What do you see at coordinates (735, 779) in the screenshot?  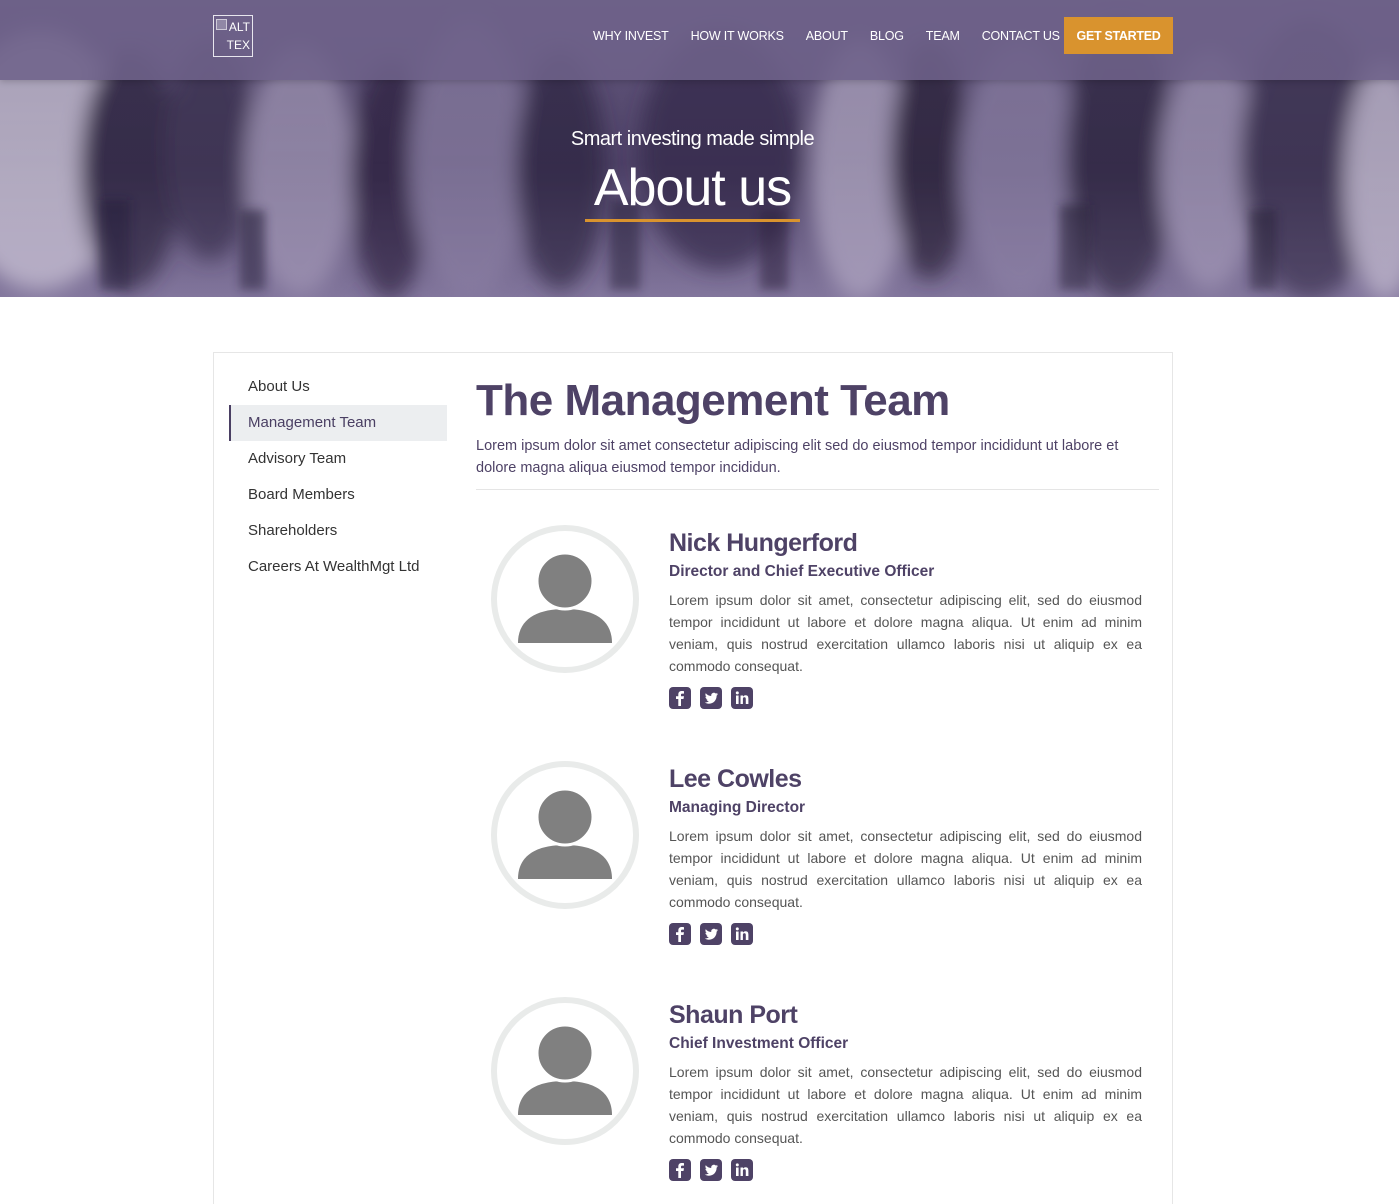 I see `member-name: Lee Cowles` at bounding box center [735, 779].